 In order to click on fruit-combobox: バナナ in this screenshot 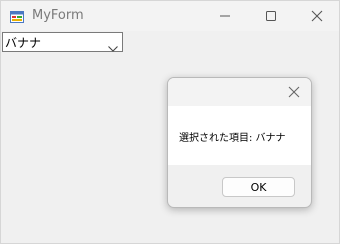, I will do `click(62, 42)`.